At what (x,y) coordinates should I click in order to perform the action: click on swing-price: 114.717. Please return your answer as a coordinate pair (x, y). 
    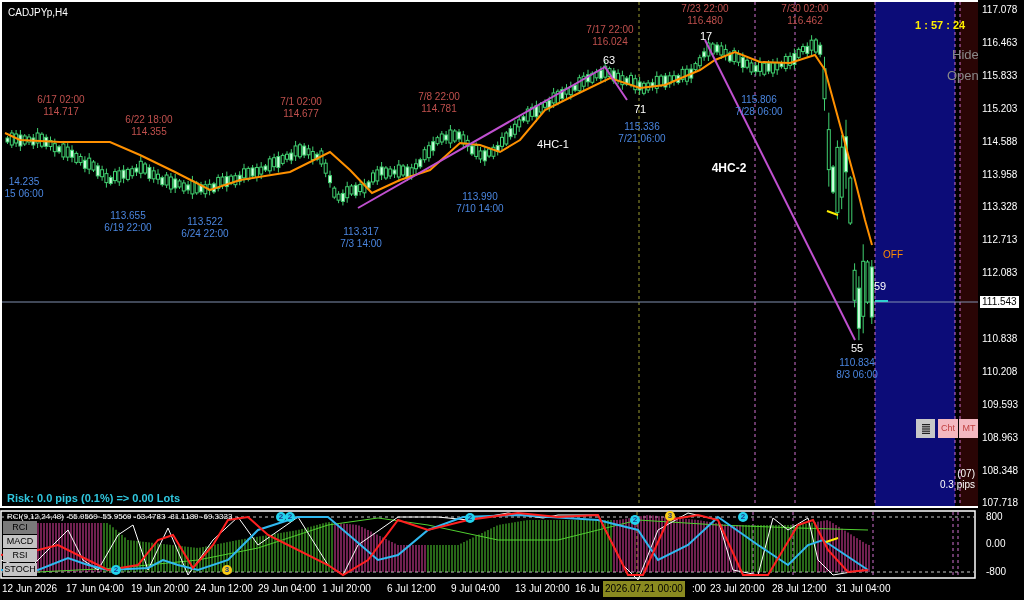
    Looking at the image, I should click on (61, 112).